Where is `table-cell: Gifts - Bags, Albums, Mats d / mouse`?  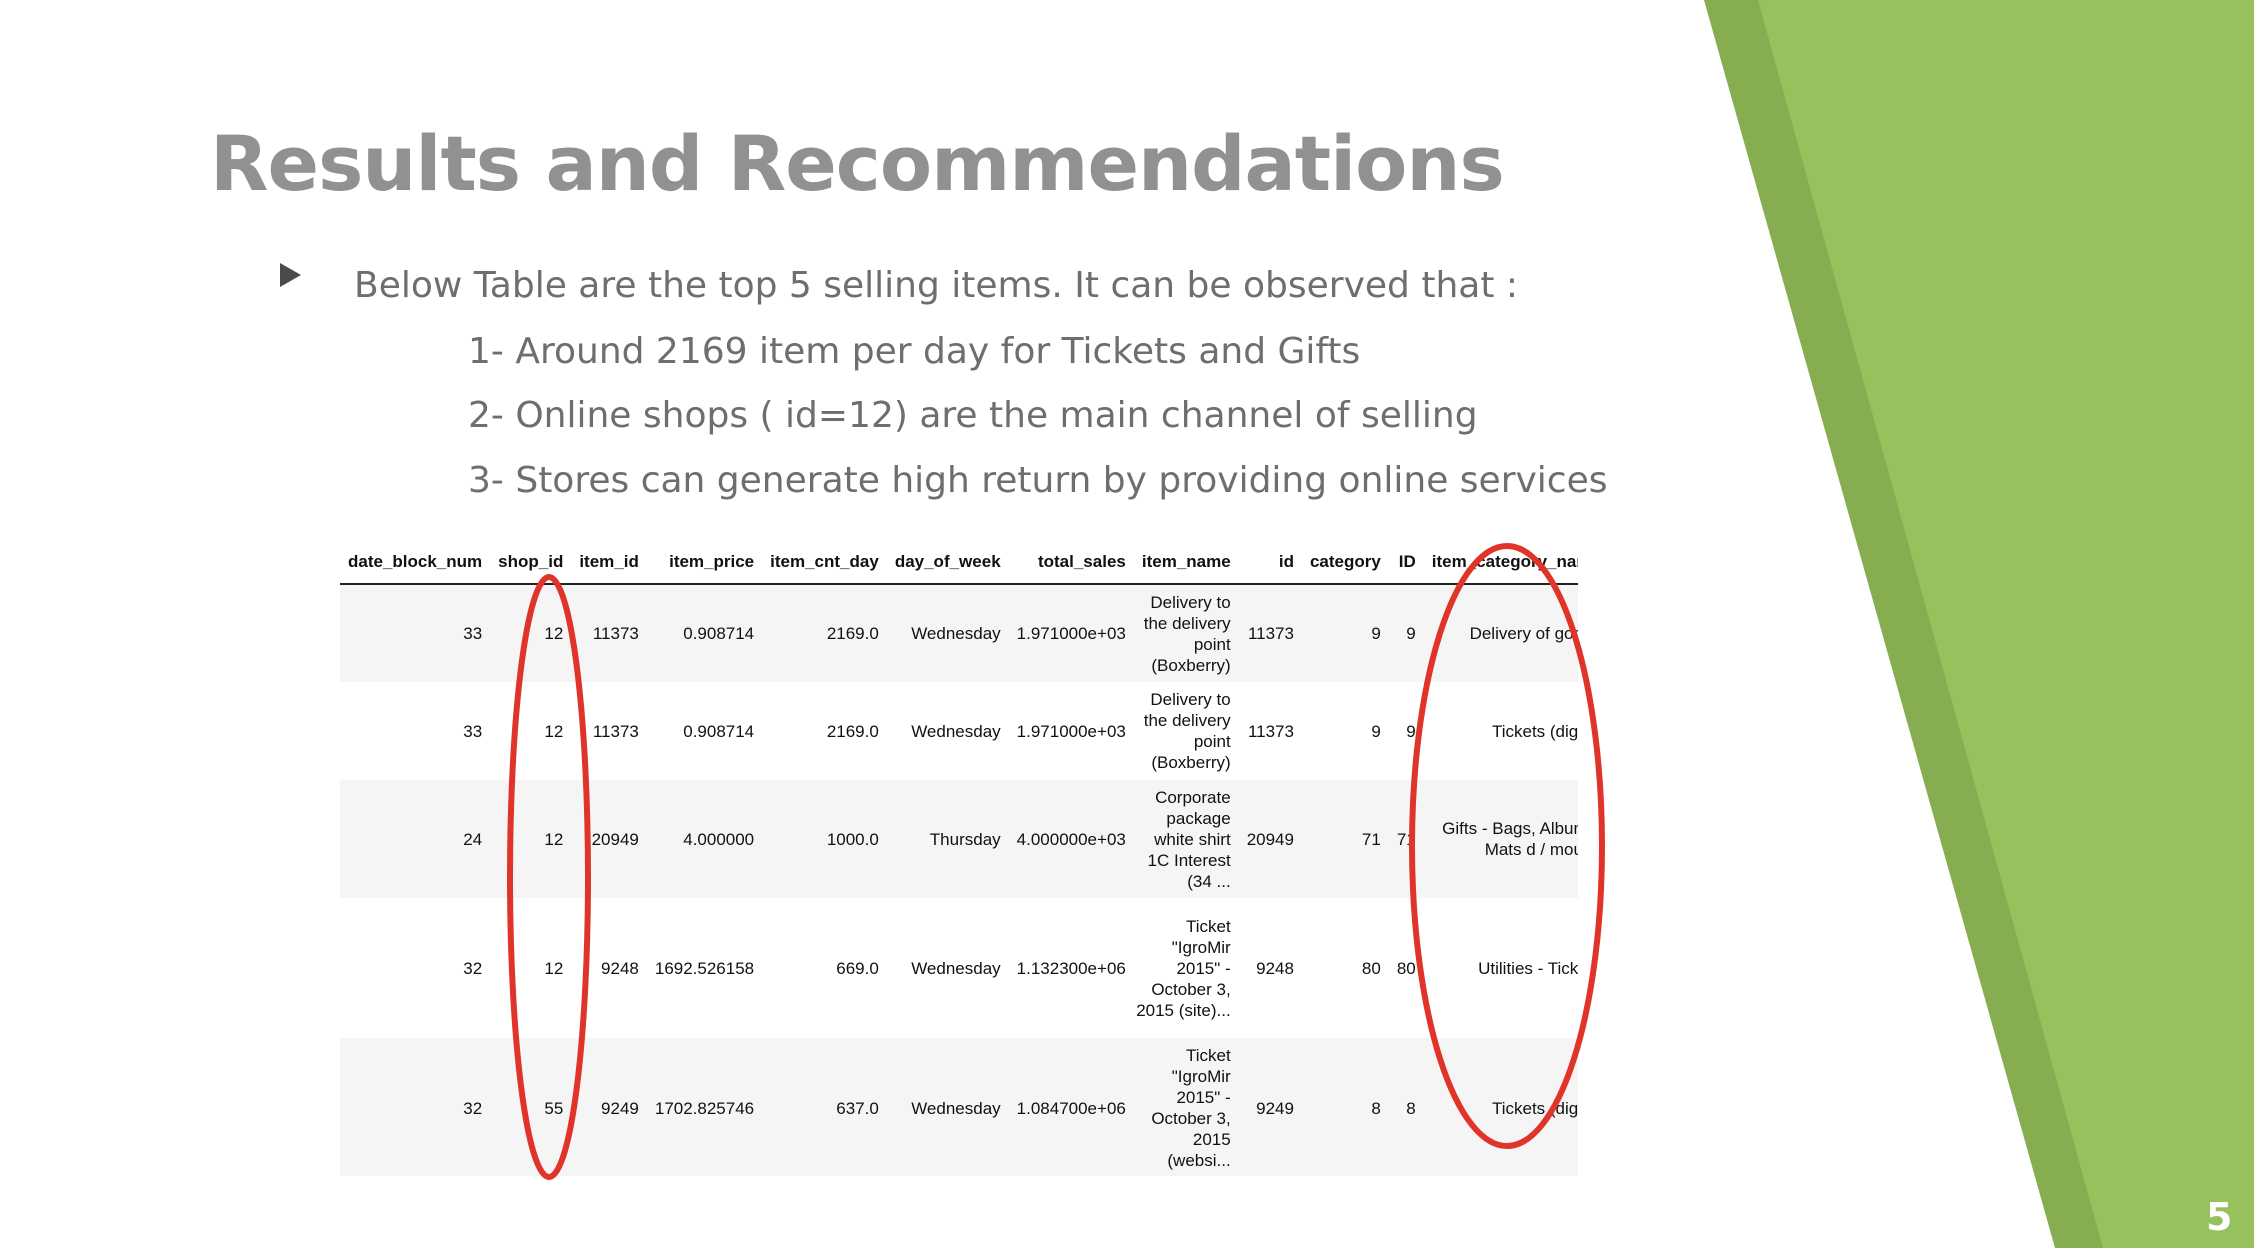
table-cell: Gifts - Bags, Albums, Mats d / mouse is located at coordinates (1510, 839).